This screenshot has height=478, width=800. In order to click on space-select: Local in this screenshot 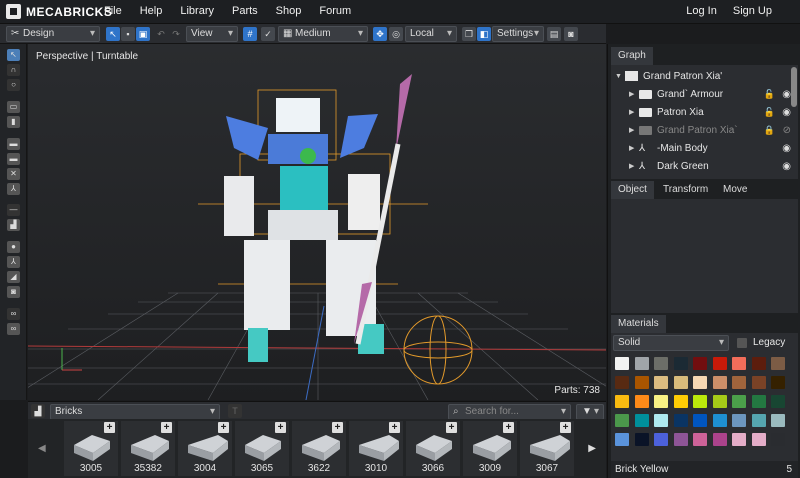, I will do `click(431, 34)`.